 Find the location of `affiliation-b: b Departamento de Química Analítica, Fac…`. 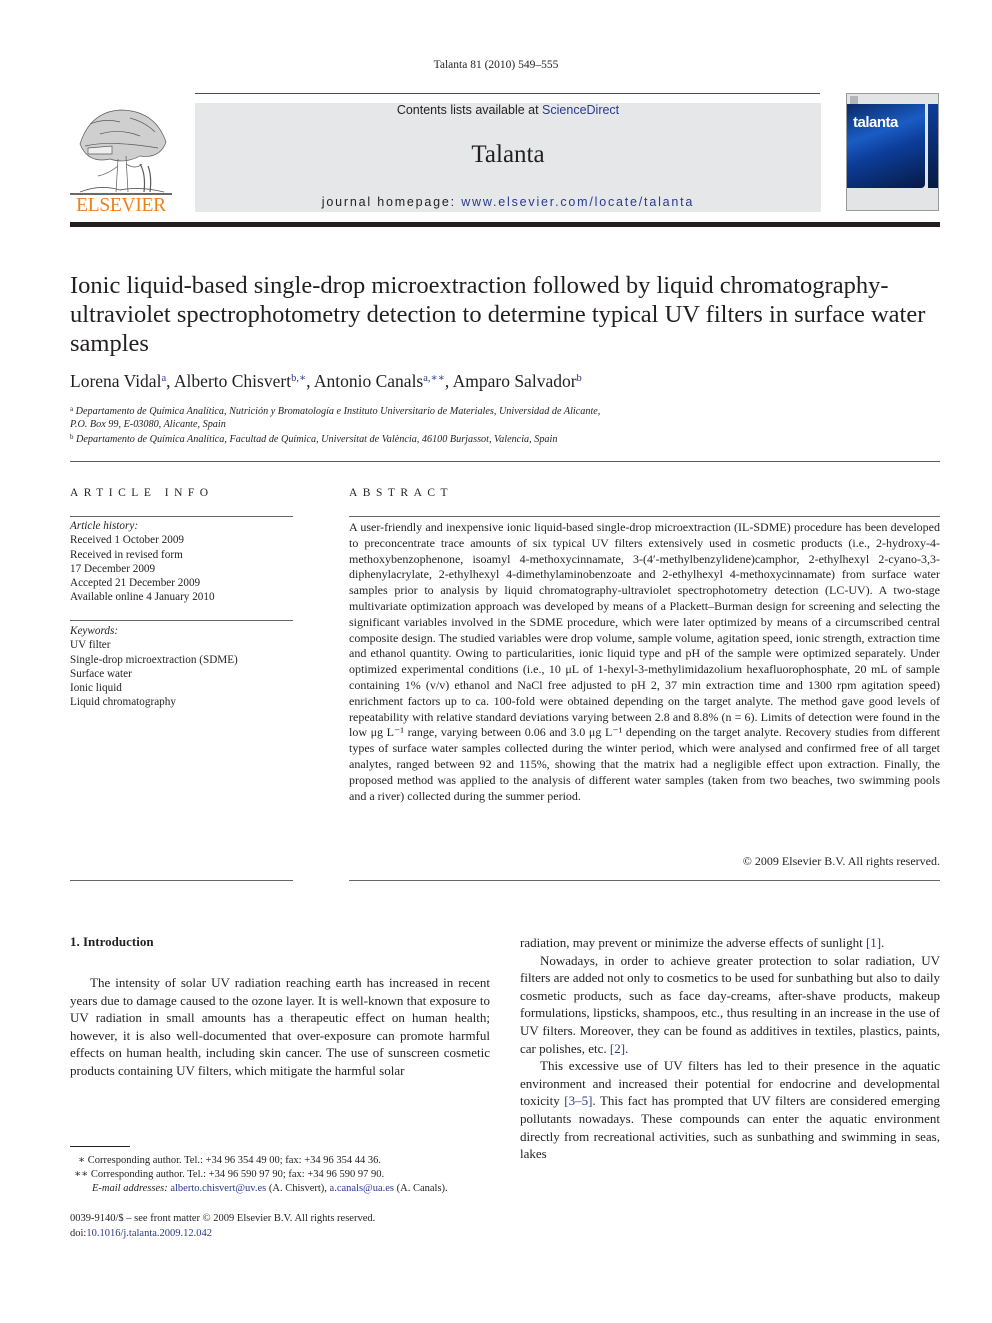

affiliation-b: b Departamento de Química Analítica, Fac… is located at coordinates (313, 439).